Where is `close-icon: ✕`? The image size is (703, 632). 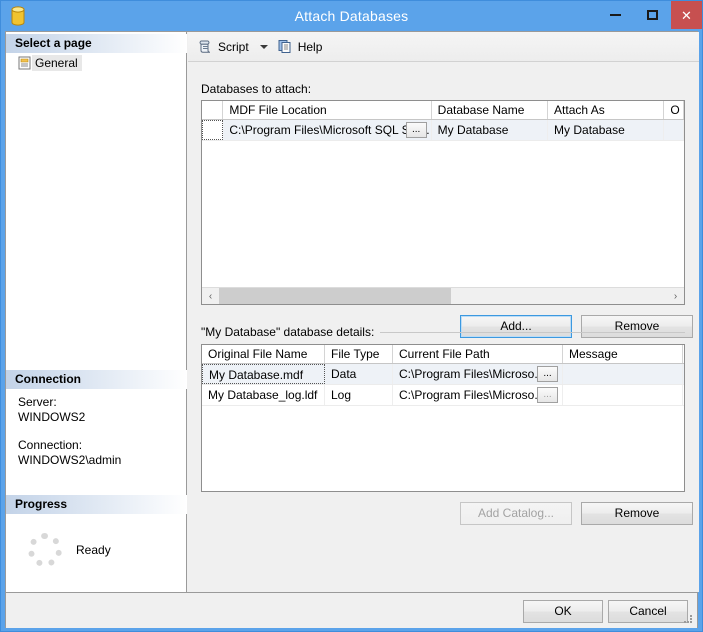
close-icon: ✕ is located at coordinates (686, 15).